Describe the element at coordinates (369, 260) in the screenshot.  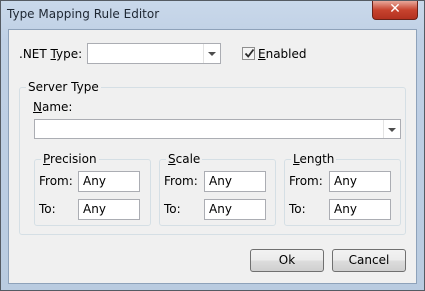
I see `cancel-button: Cancel` at that location.